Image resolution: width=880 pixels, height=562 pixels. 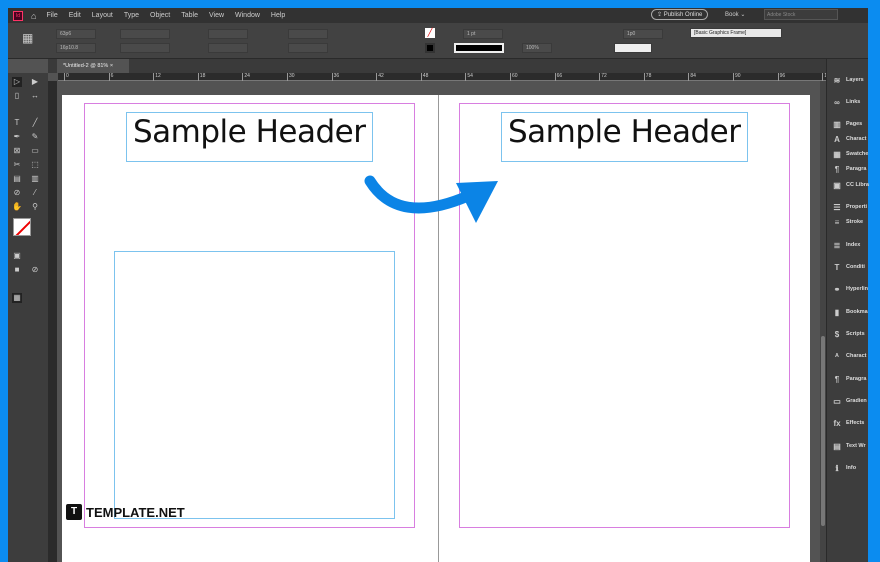 What do you see at coordinates (102, 15) in the screenshot?
I see `menu-layout: Layout` at bounding box center [102, 15].